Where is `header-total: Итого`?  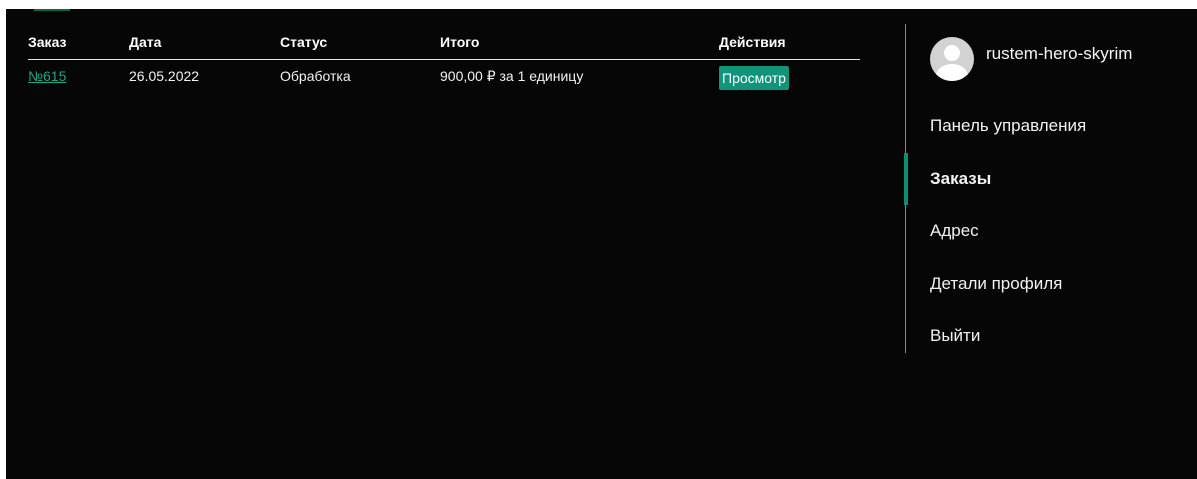 header-total: Итого is located at coordinates (460, 42).